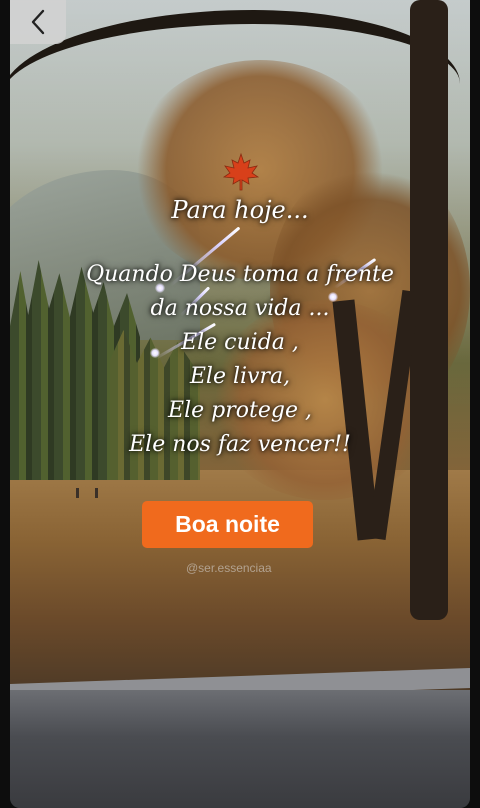 The height and width of the screenshot is (808, 480). What do you see at coordinates (240, 274) in the screenshot?
I see `message-line: Quando Deus toma a frente` at bounding box center [240, 274].